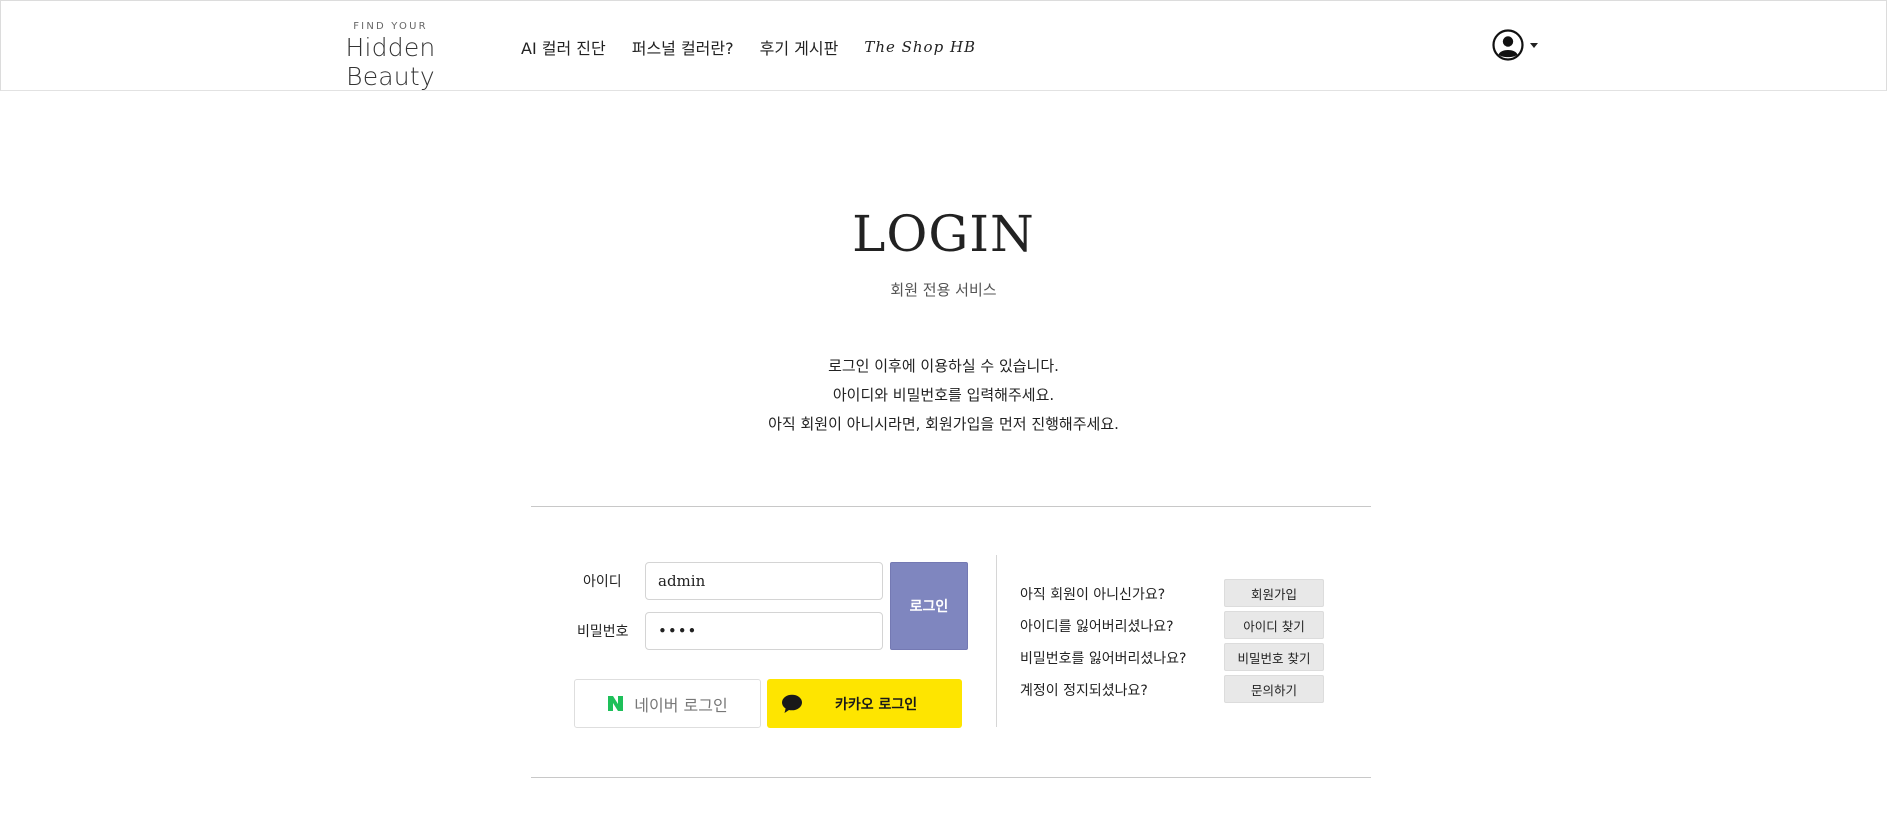 This screenshot has height=825, width=1887. I want to click on chevron-down-icon, so click(1534, 45).